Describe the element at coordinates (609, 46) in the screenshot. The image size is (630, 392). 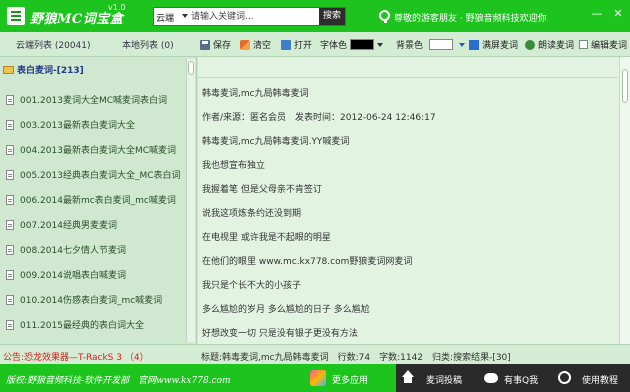
I see `edit-lyrics-label: 编辑麦词` at that location.